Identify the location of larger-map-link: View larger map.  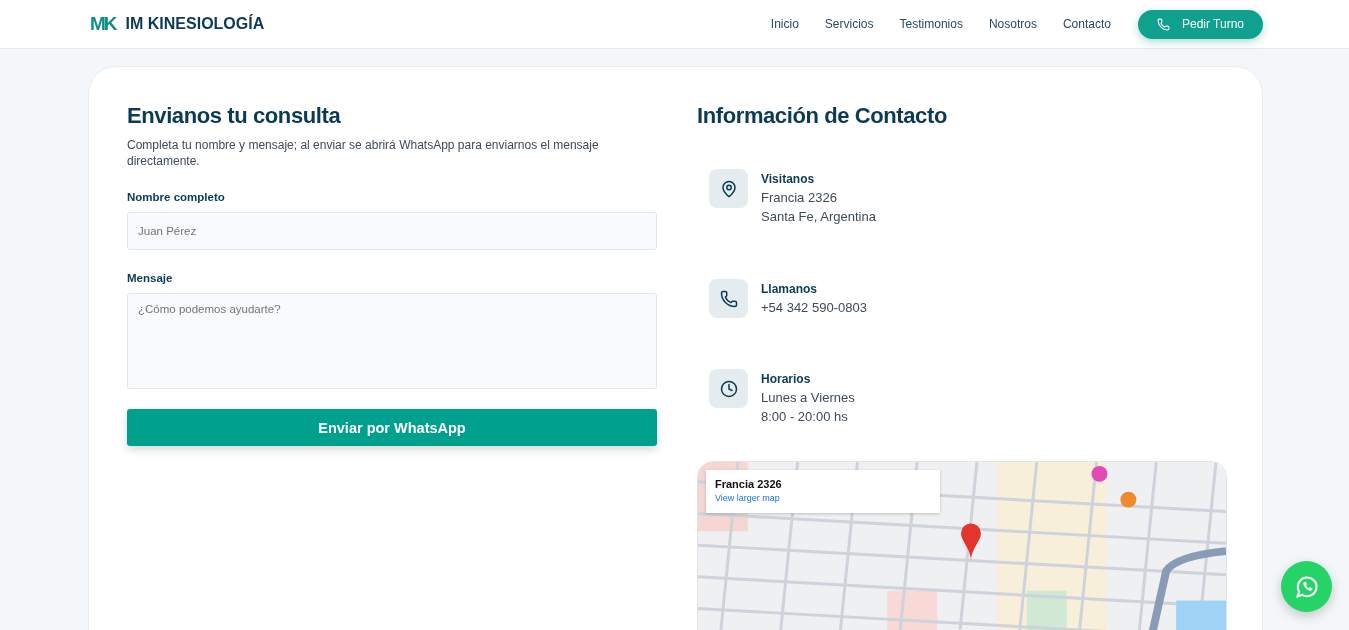
(823, 498).